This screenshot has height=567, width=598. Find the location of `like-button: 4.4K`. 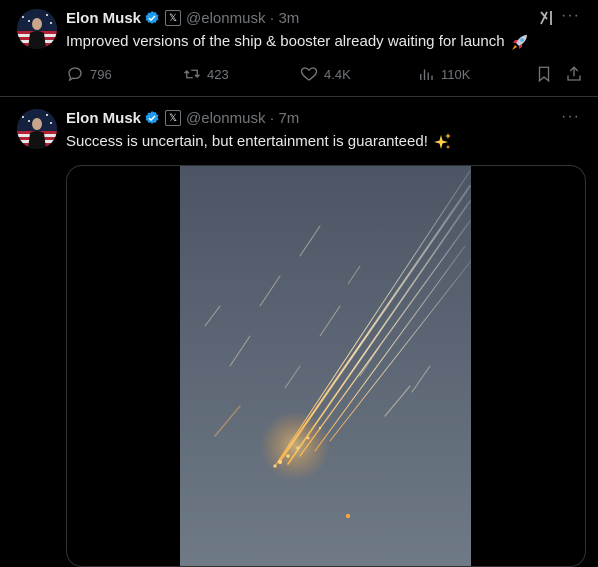

like-button: 4.4K is located at coordinates (325, 74).